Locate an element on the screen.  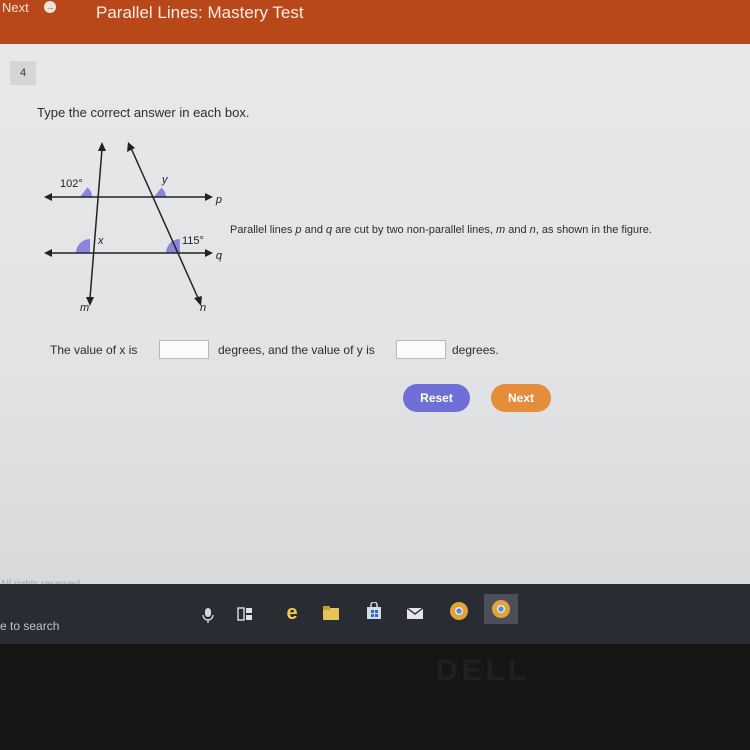
statement-text: Parallel lines is located at coordinates (263, 230).